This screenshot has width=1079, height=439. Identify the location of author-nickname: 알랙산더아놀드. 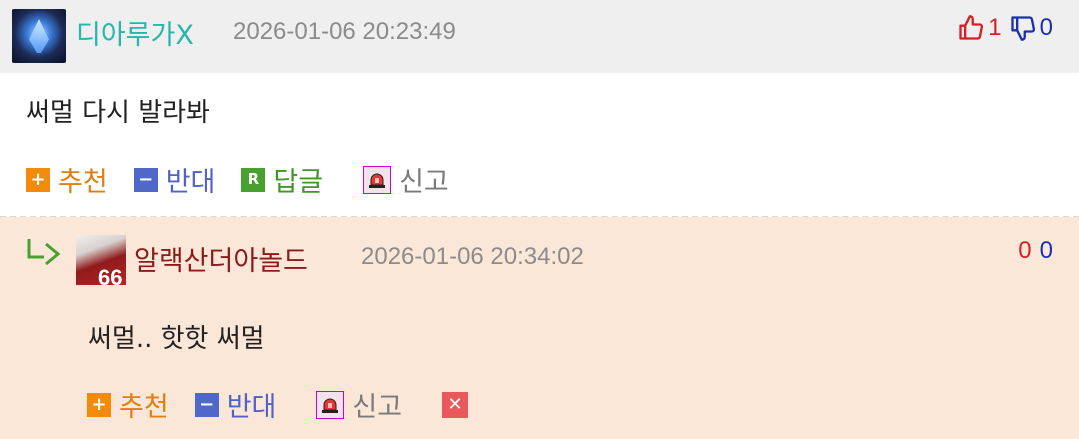
(221, 258).